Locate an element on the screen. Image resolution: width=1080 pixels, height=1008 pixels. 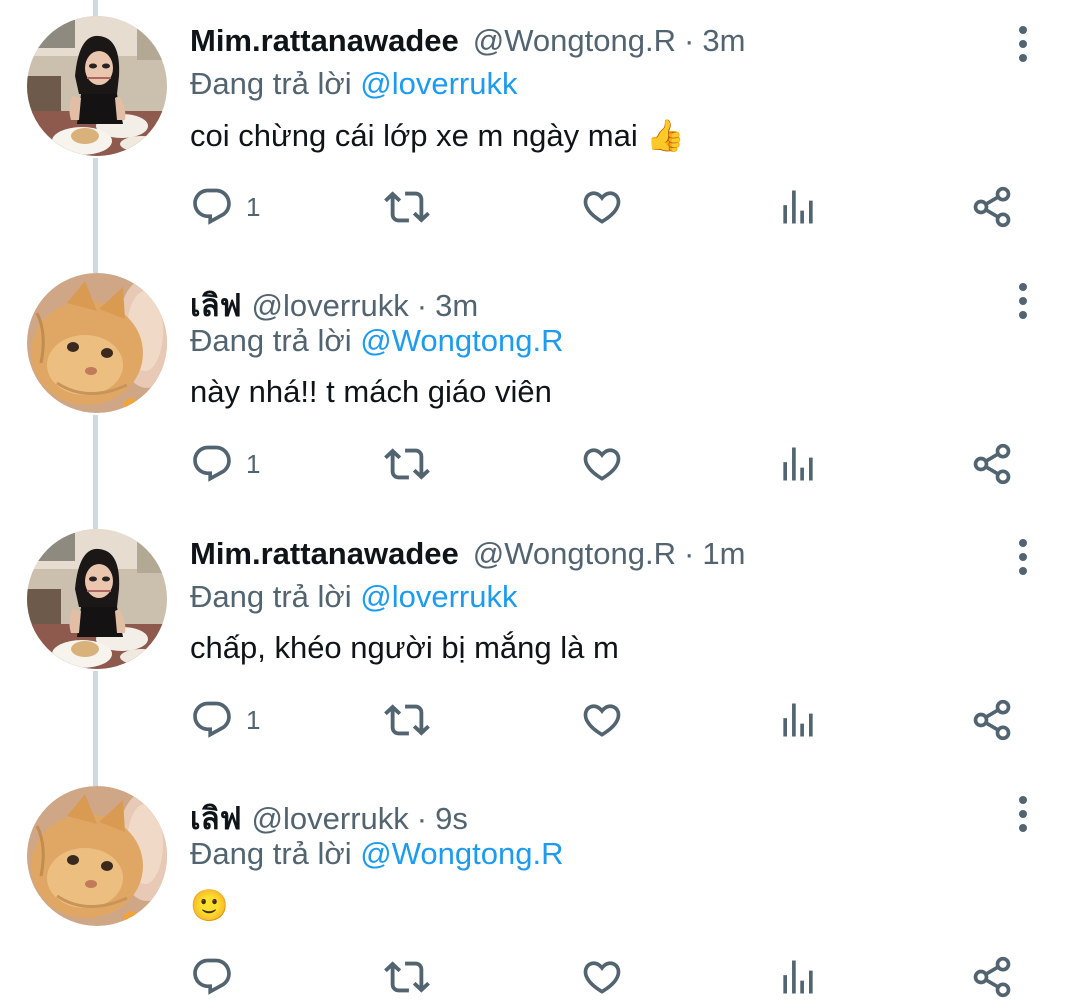
tweet-header: Mim.rattanawadee @Wongtong.R · 3m is located at coordinates (467, 45).